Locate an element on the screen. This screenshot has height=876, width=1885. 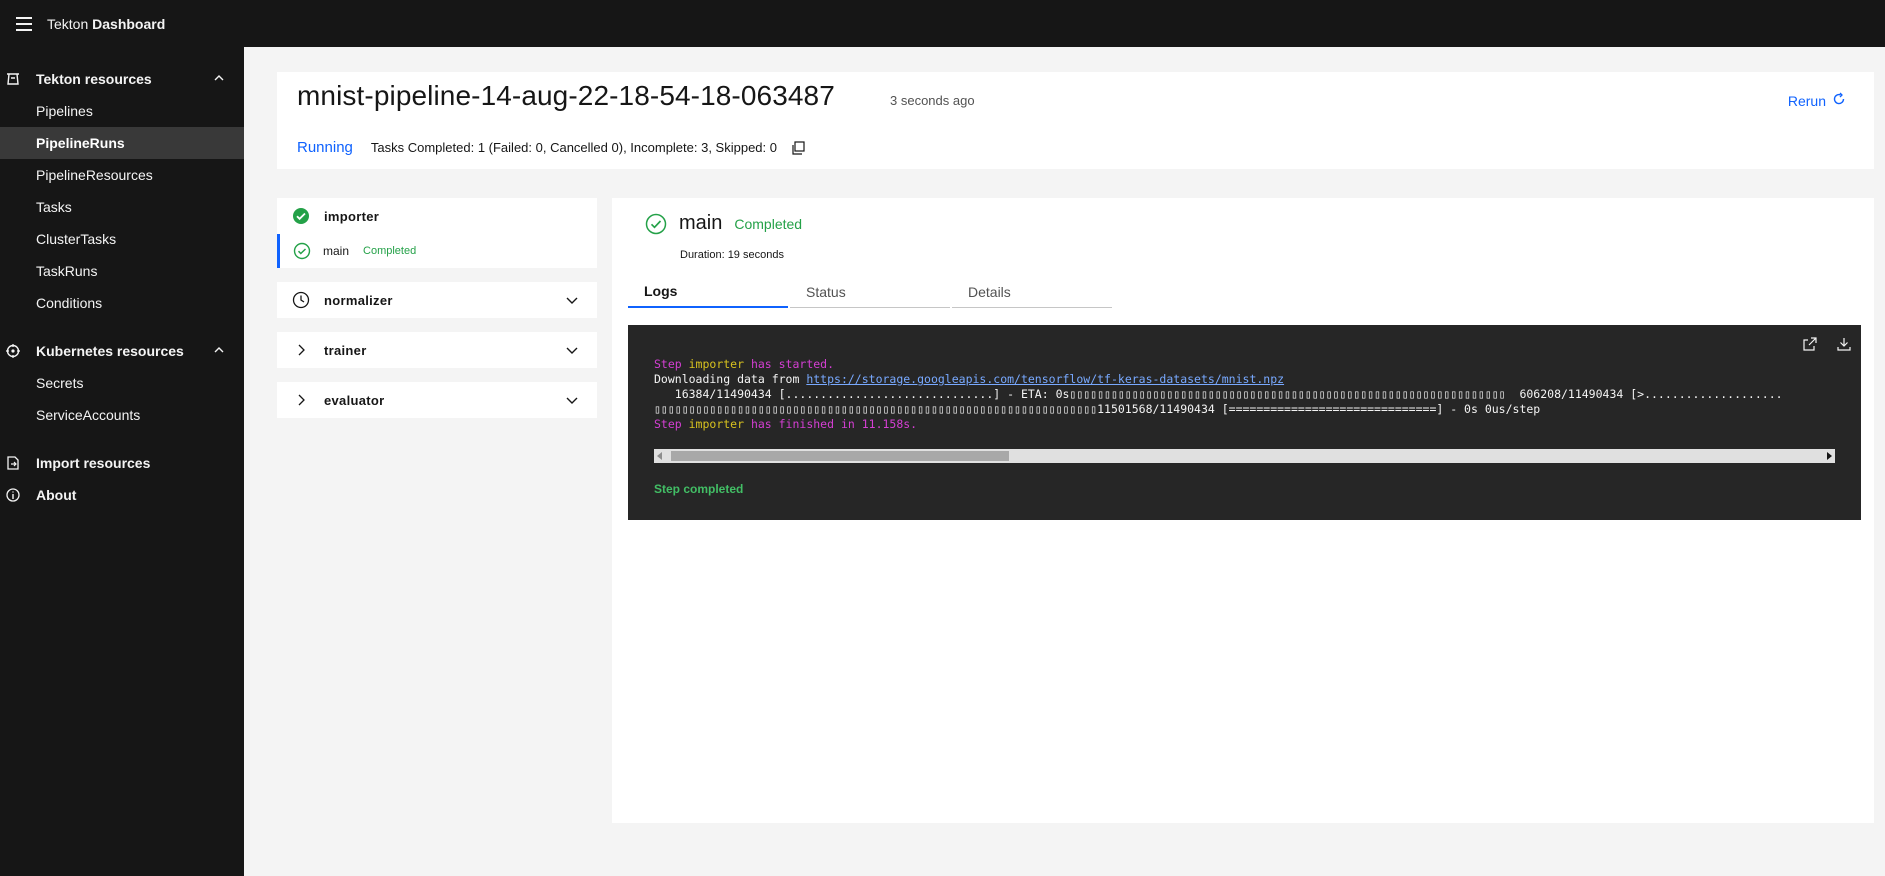
step-tabs: Logs Status Details is located at coordinates (871, 292).